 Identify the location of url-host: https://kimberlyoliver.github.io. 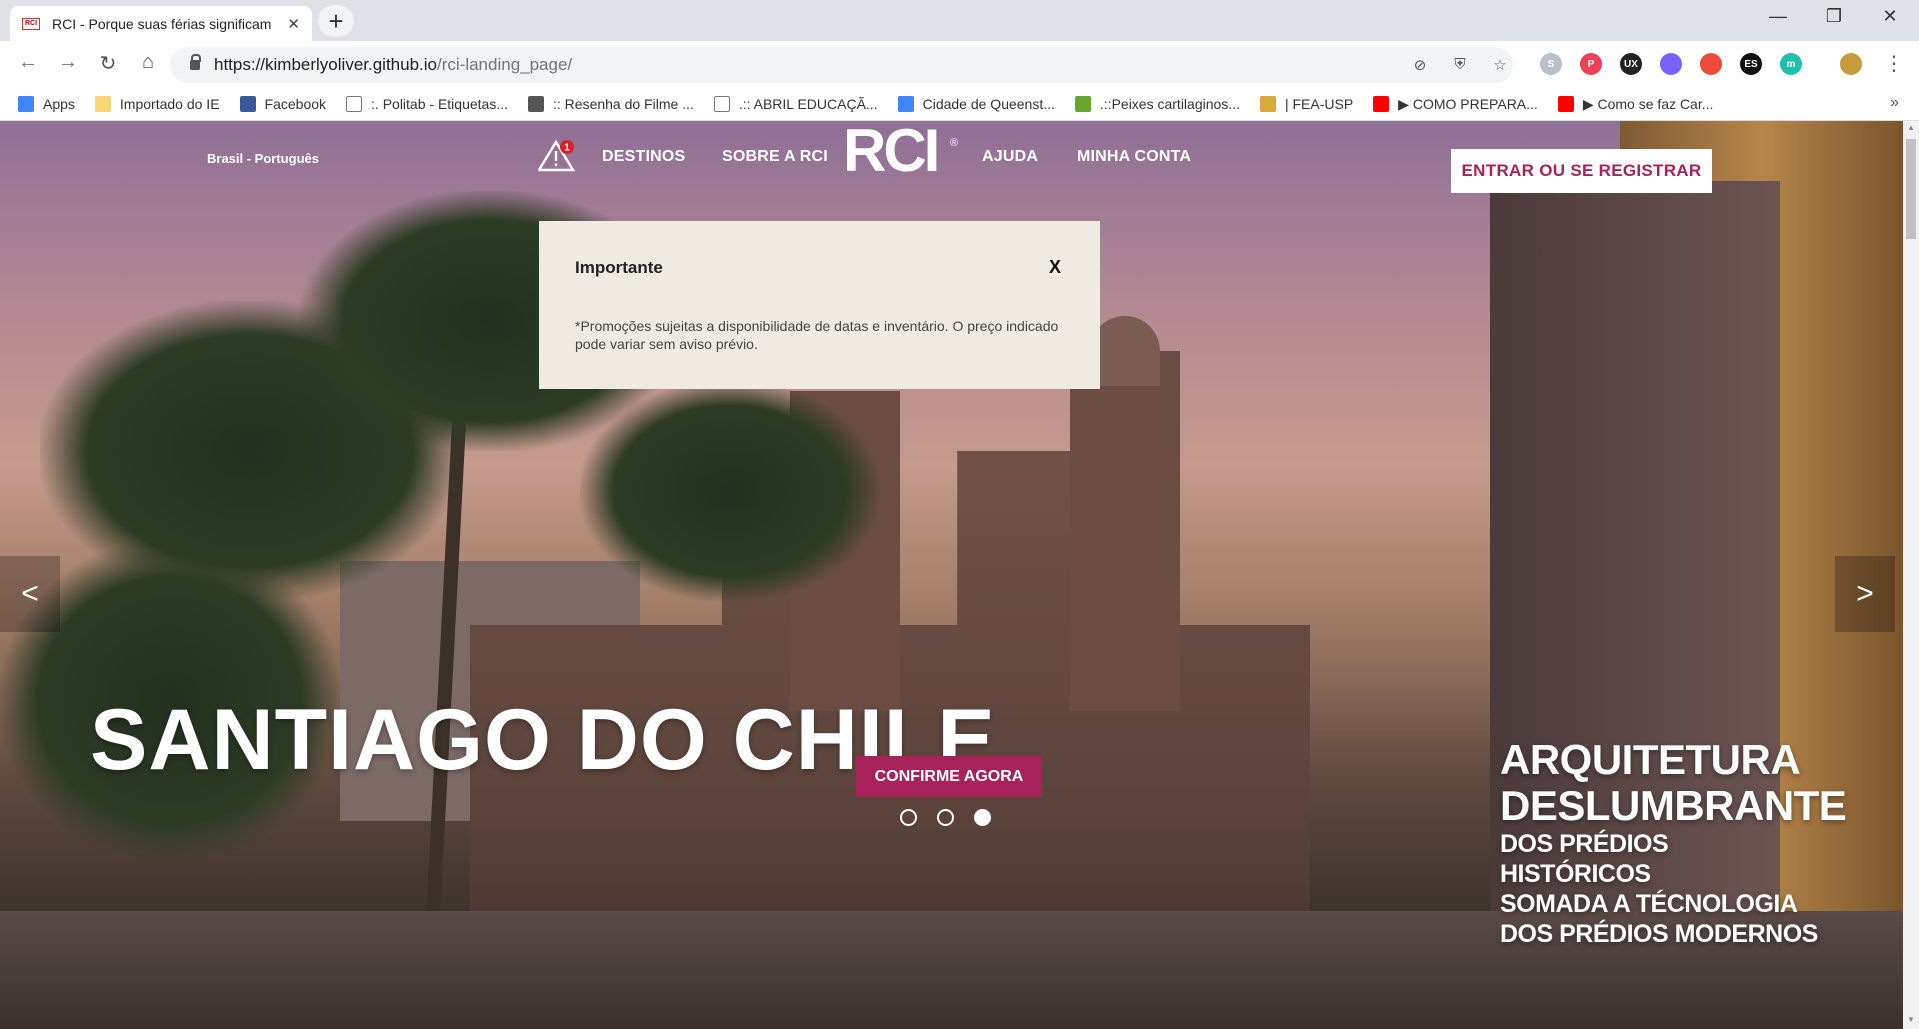
(325, 64).